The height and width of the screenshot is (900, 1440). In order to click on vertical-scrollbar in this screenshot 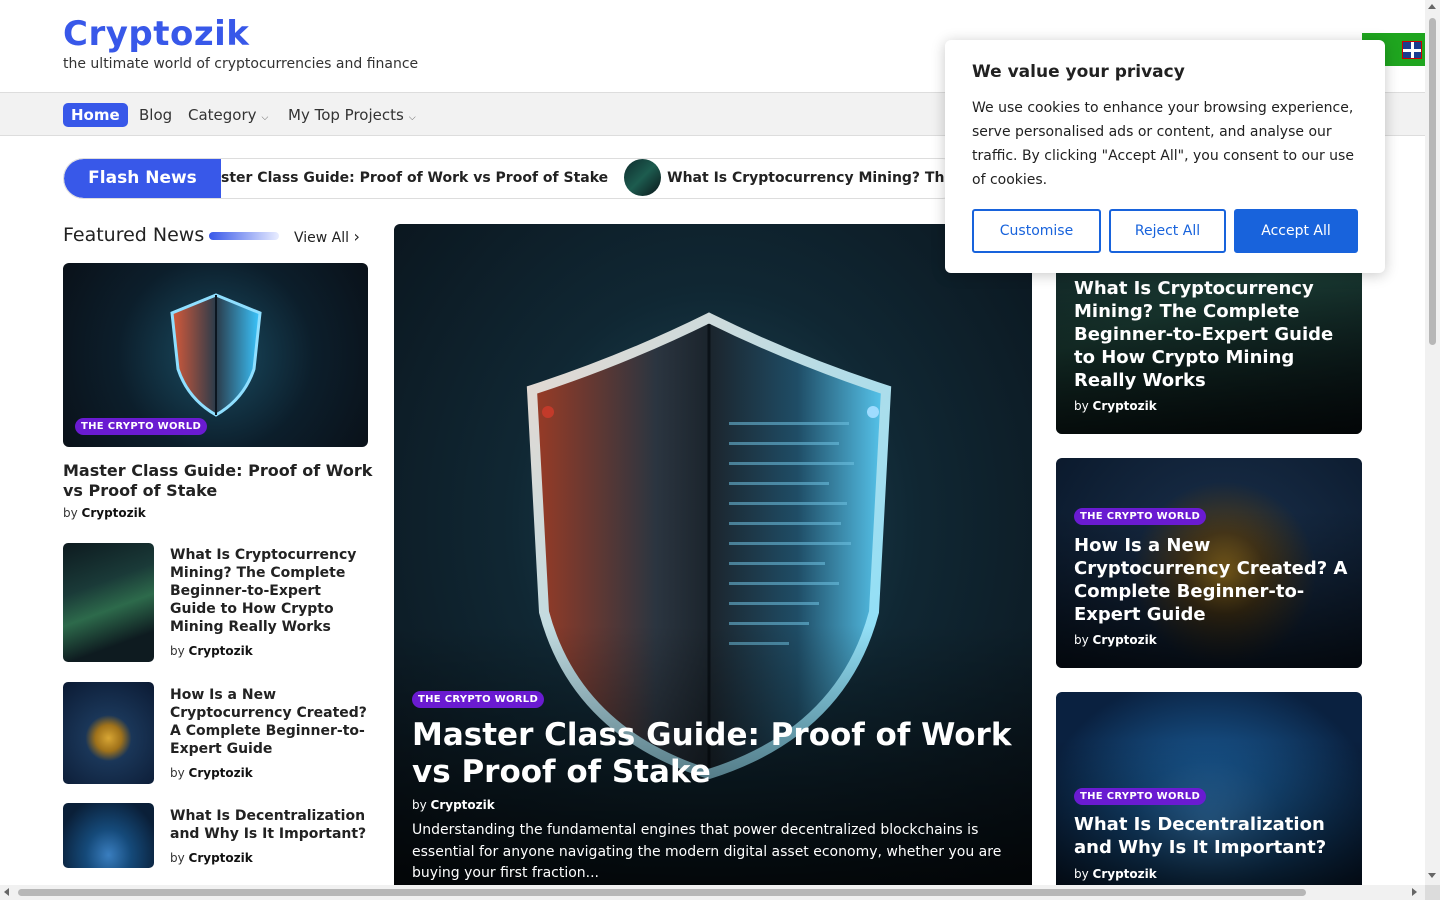, I will do `click(1432, 442)`.